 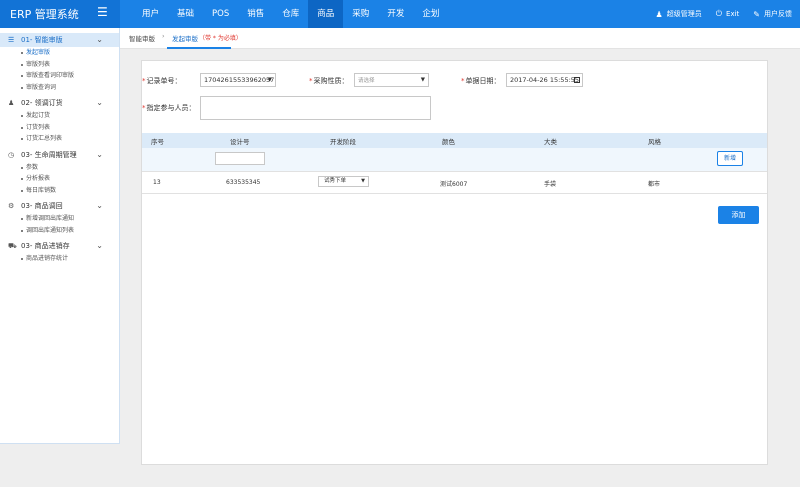 What do you see at coordinates (42, 103) in the screenshot?
I see `sidebar-group-label: 02- 领调订货` at bounding box center [42, 103].